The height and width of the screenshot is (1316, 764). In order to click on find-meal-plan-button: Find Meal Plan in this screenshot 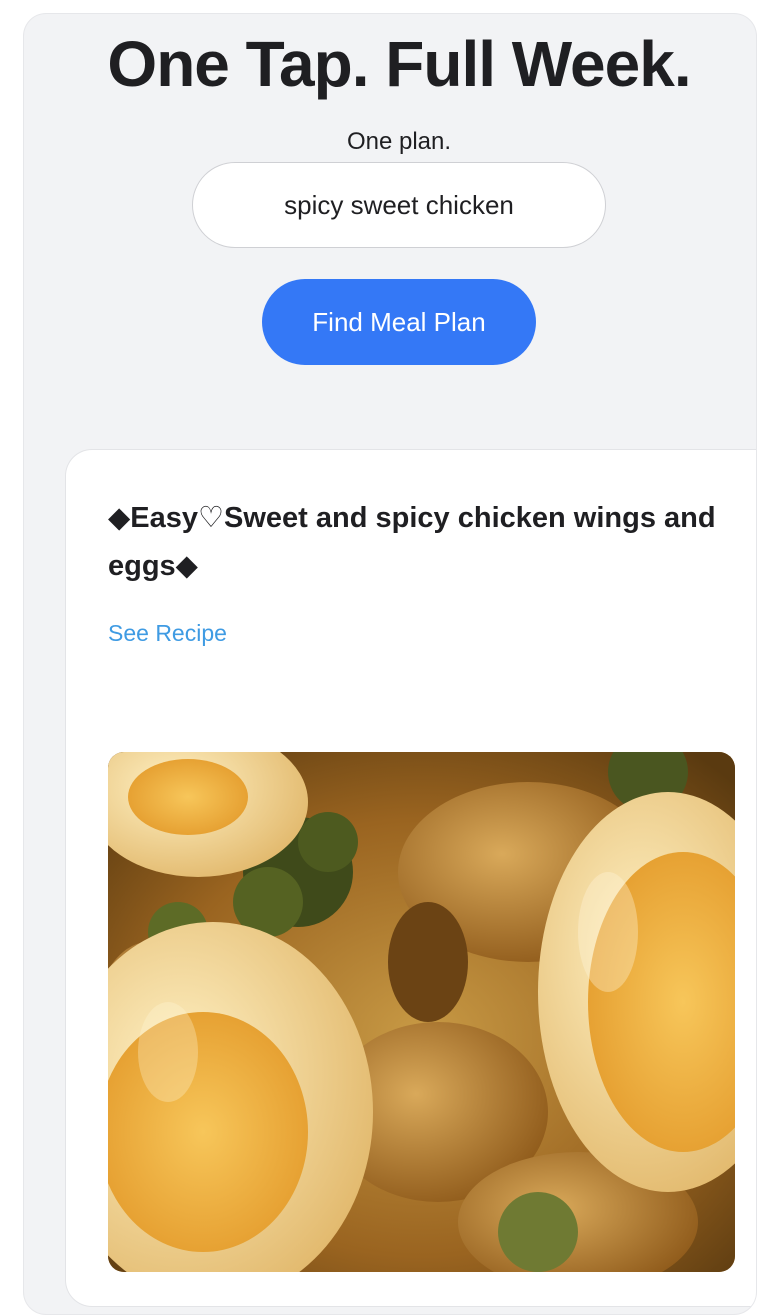, I will do `click(399, 322)`.